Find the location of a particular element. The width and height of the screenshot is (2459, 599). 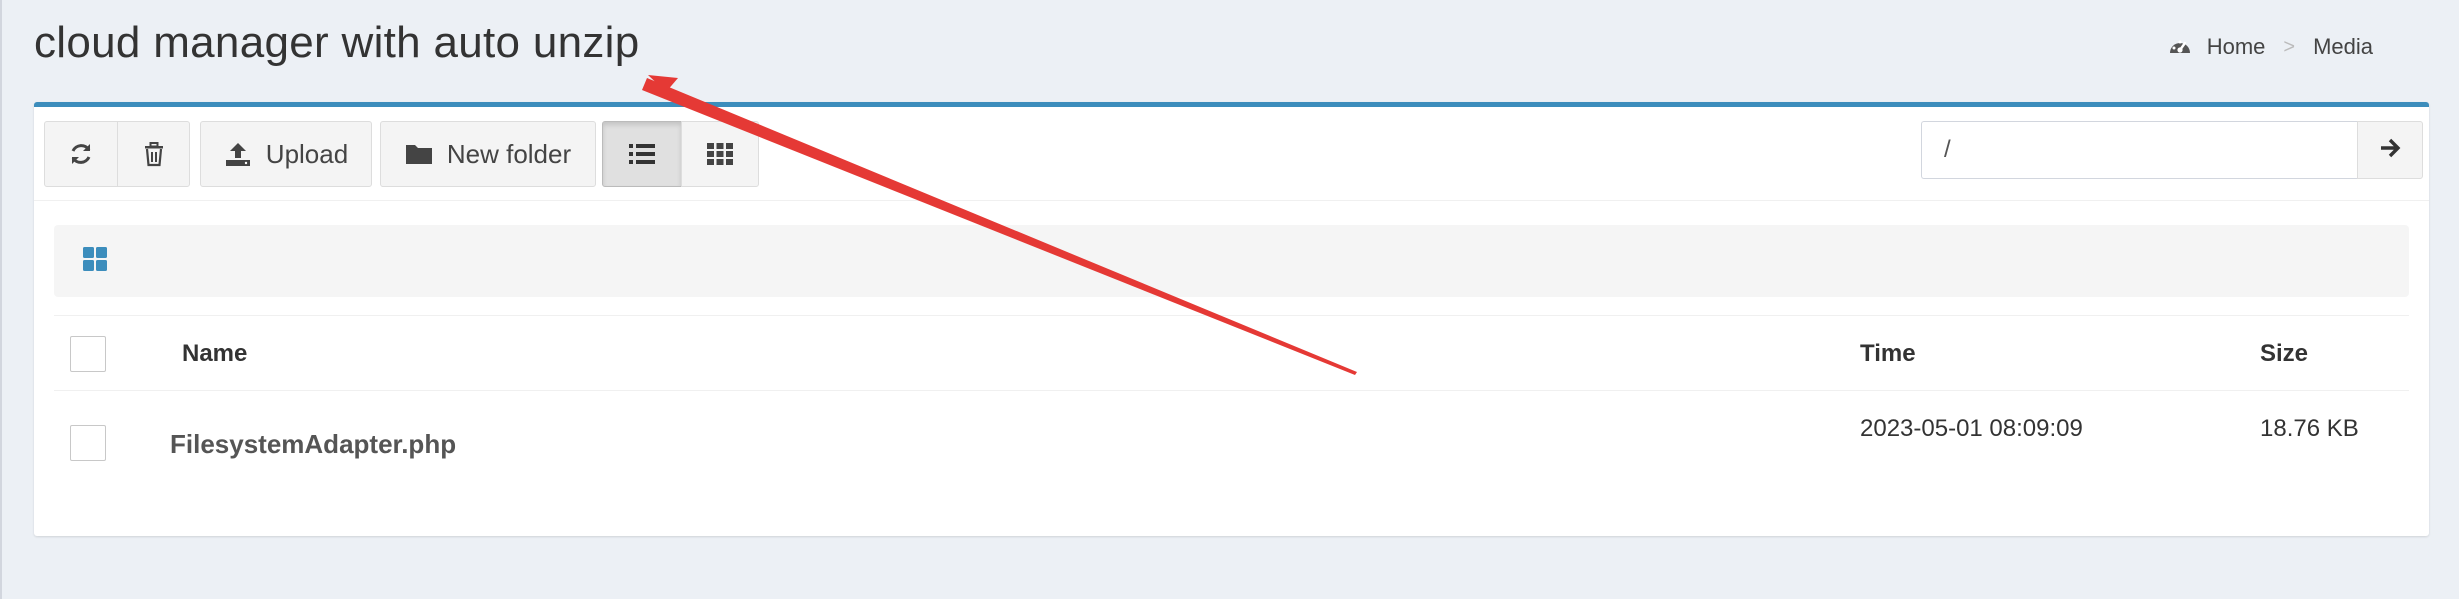

breadcrumb-current: Media is located at coordinates (2343, 46).